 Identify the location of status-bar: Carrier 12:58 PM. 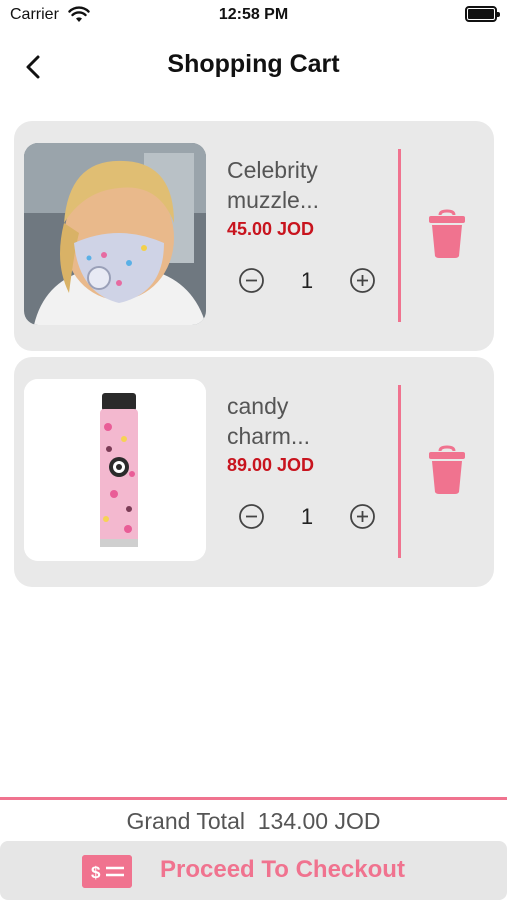
(253, 15).